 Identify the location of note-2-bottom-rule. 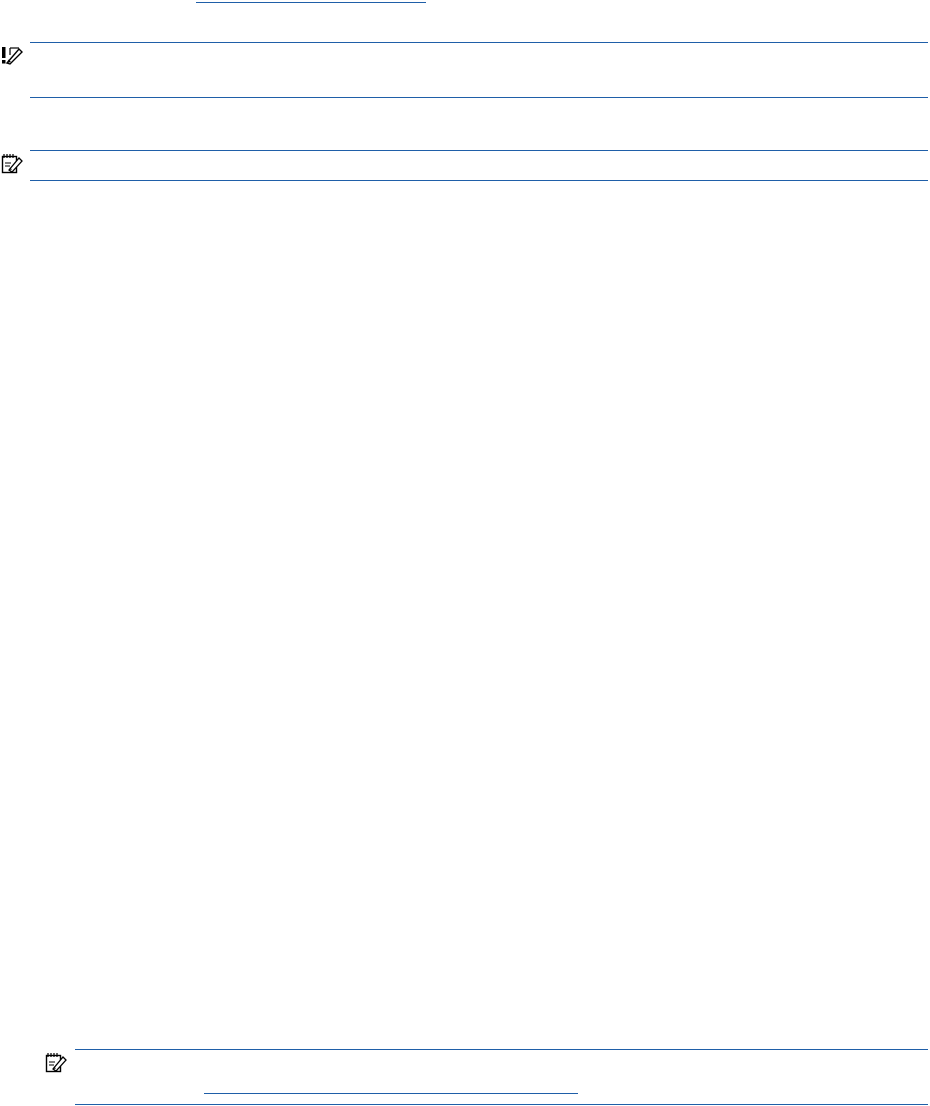
(501, 1104).